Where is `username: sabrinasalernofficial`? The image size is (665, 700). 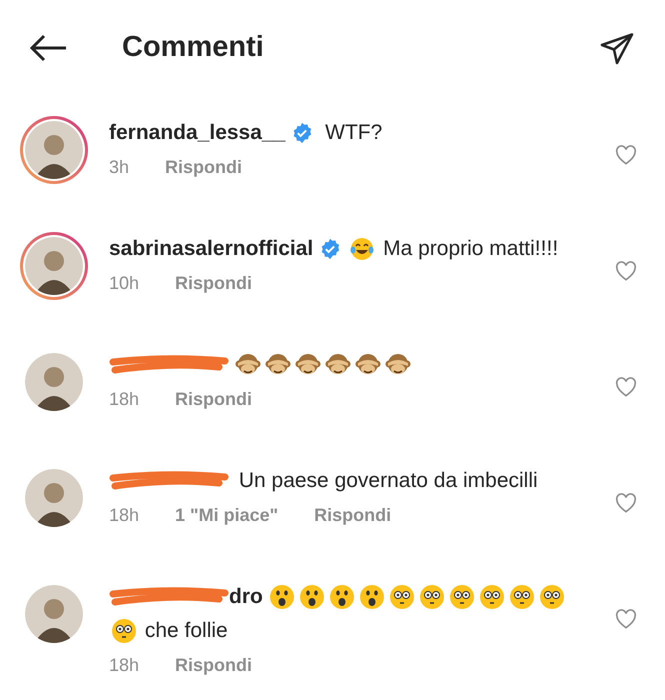
username: sabrinasalernofficial is located at coordinates (211, 248).